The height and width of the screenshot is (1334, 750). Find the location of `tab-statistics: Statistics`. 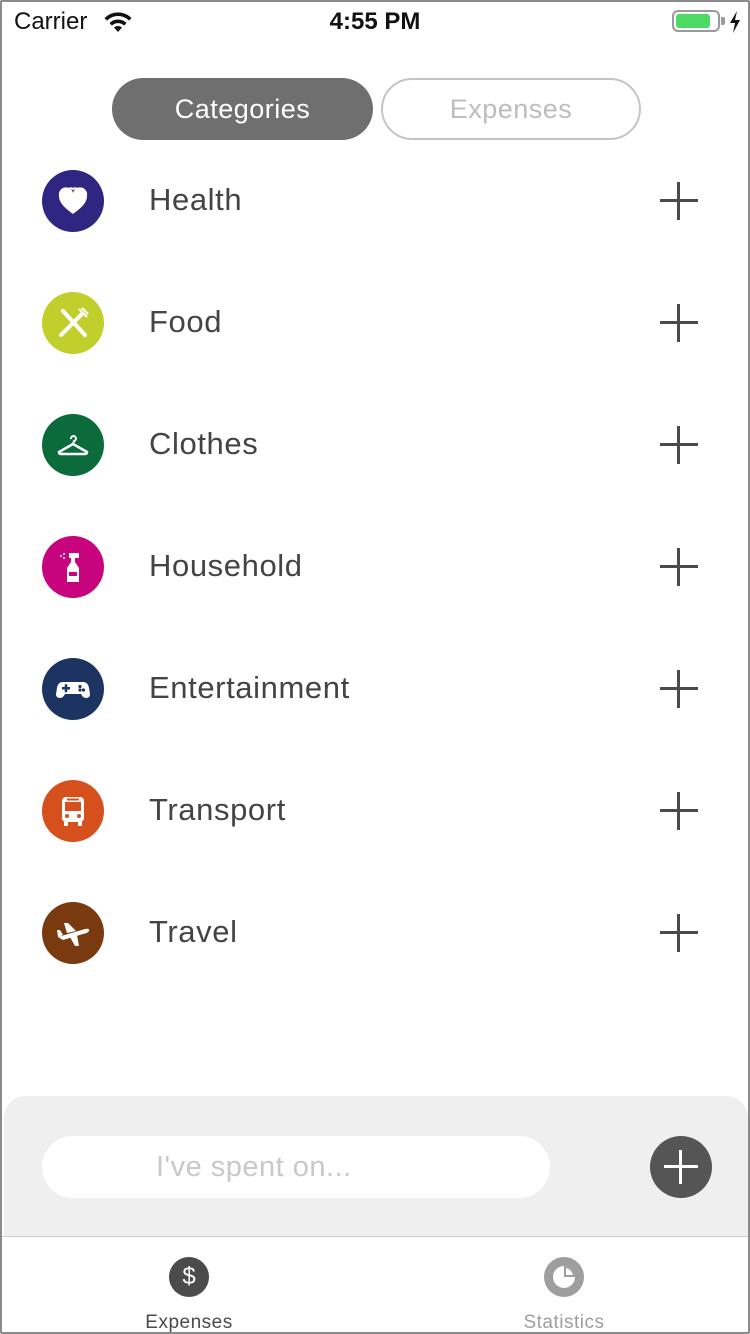

tab-statistics: Statistics is located at coordinates (564, 1285).